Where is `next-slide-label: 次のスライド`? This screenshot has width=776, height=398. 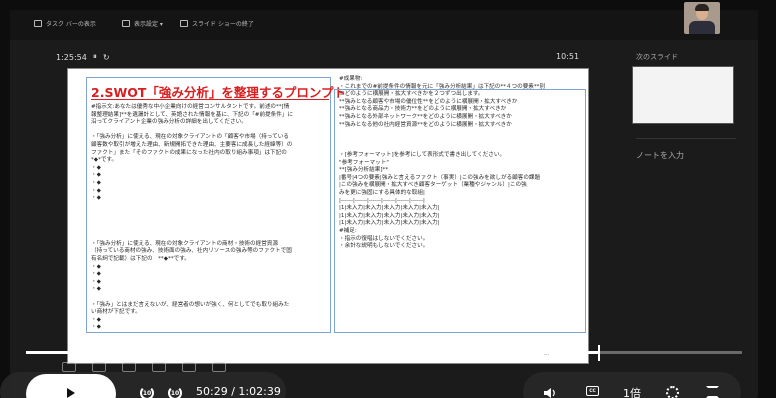
next-slide-label: 次のスライド is located at coordinates (657, 57).